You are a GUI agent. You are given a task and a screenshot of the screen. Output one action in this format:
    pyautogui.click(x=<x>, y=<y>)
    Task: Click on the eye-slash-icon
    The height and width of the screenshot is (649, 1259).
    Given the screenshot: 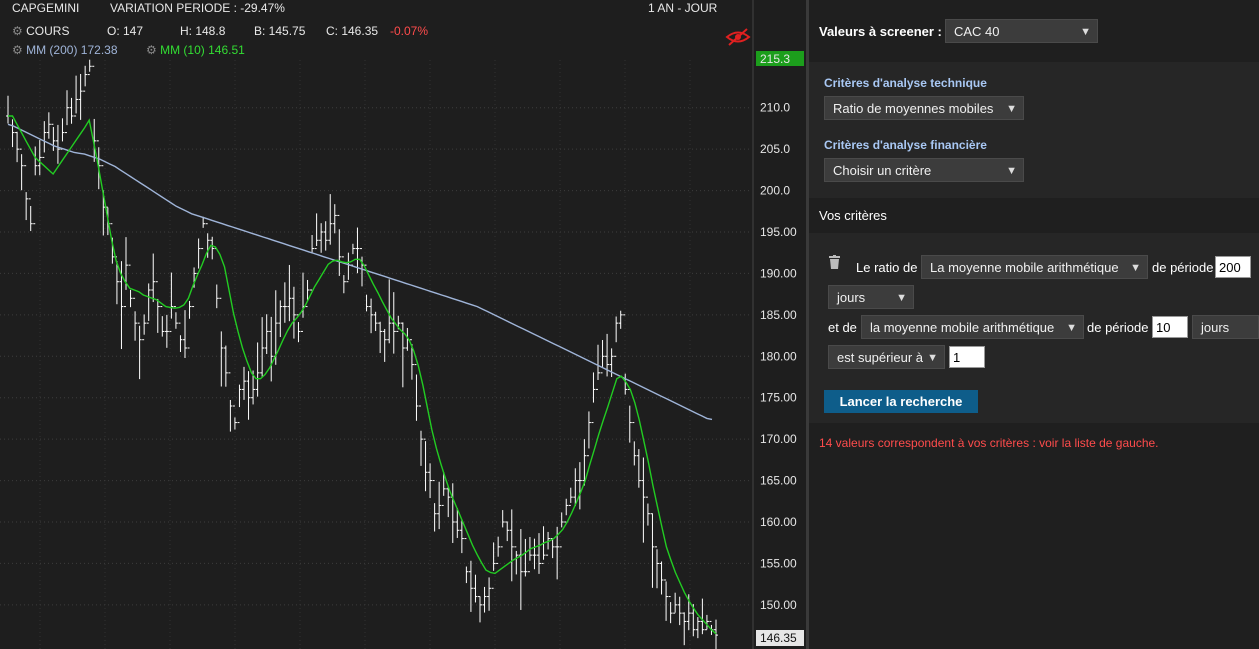 What is the action you would take?
    pyautogui.click(x=738, y=37)
    